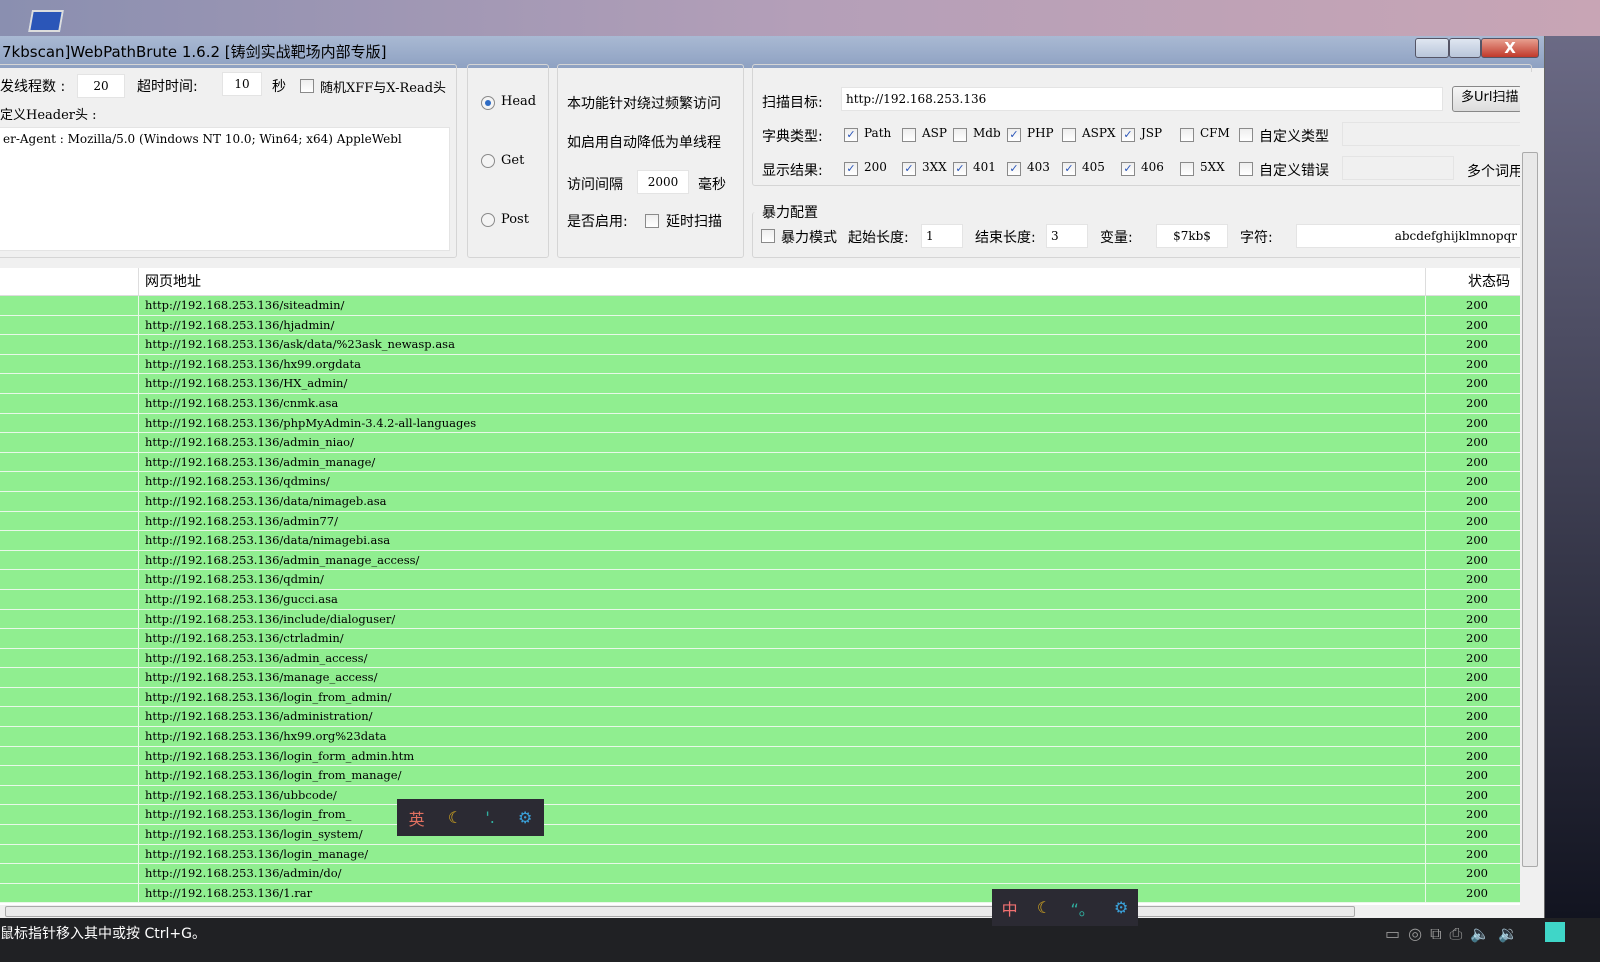 The image size is (1600, 962). I want to click on random-xff-checkbox, so click(307, 86).